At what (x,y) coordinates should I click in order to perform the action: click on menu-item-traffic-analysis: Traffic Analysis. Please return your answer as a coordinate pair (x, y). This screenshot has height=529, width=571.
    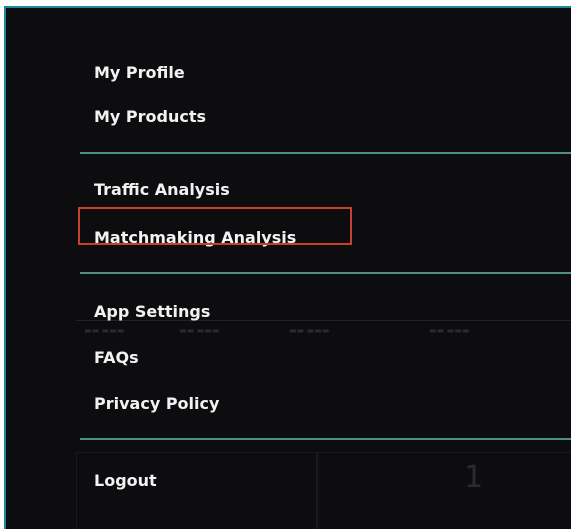
    Looking at the image, I should click on (162, 189).